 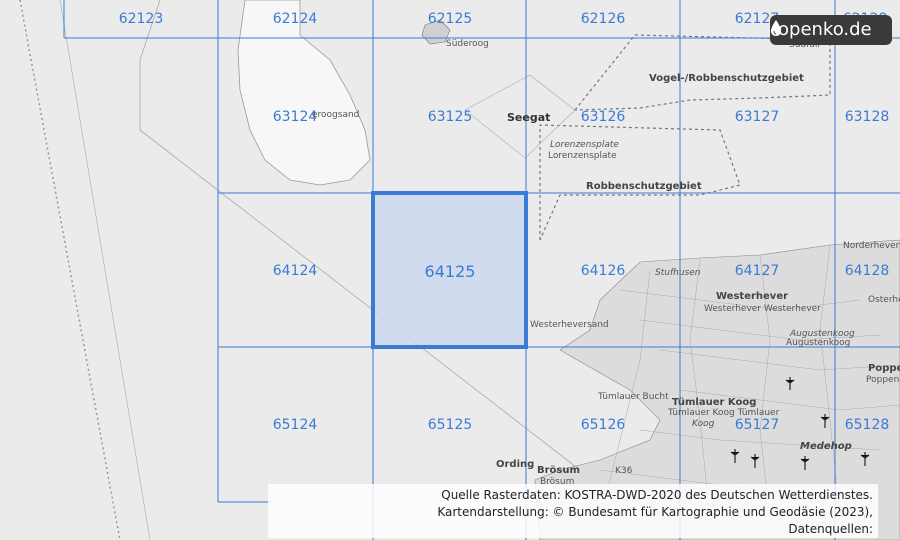 I want to click on place-label: Tümlauer Koog, so click(x=714, y=402).